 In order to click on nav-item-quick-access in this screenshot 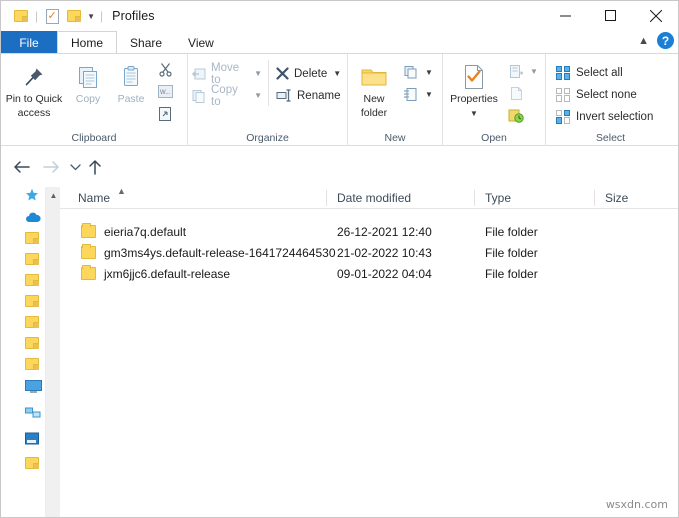, I will do `click(23, 197)`.